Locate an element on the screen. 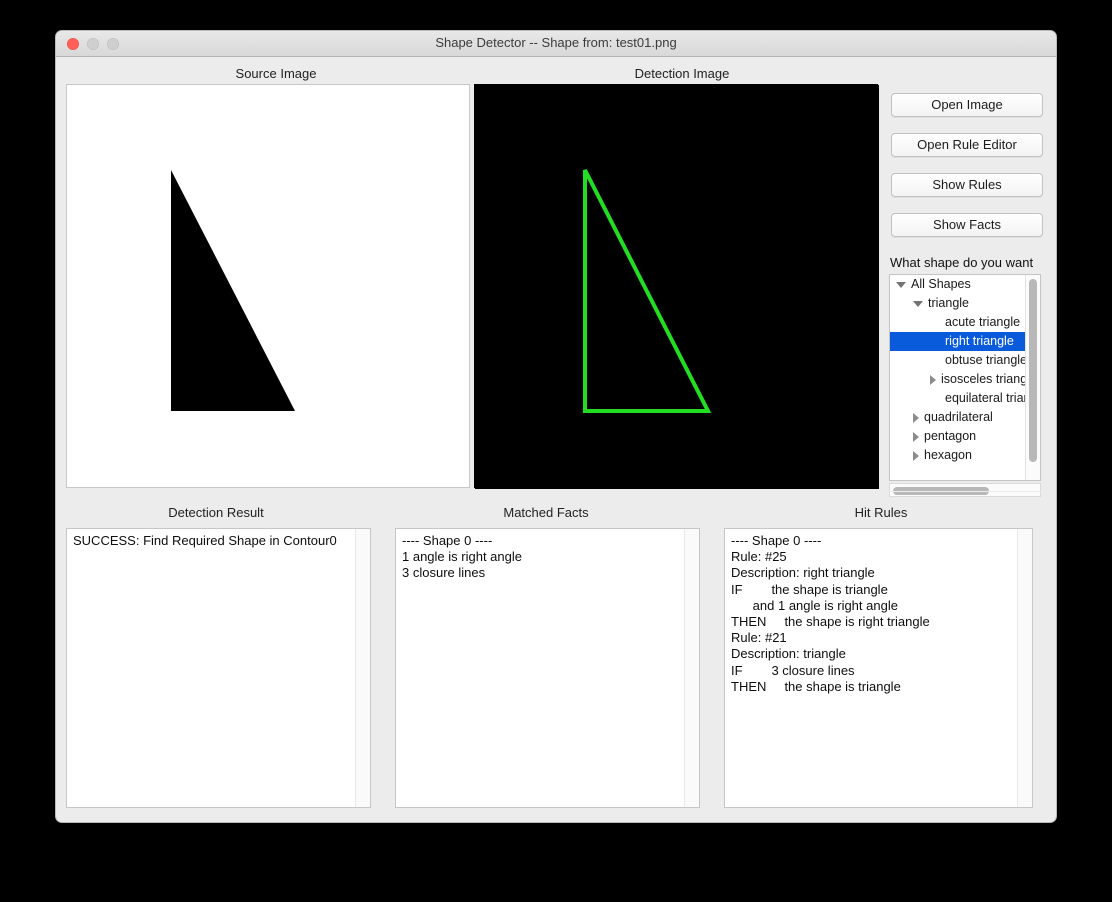 The height and width of the screenshot is (902, 1112). tree-item-label: acute triangle is located at coordinates (983, 322).